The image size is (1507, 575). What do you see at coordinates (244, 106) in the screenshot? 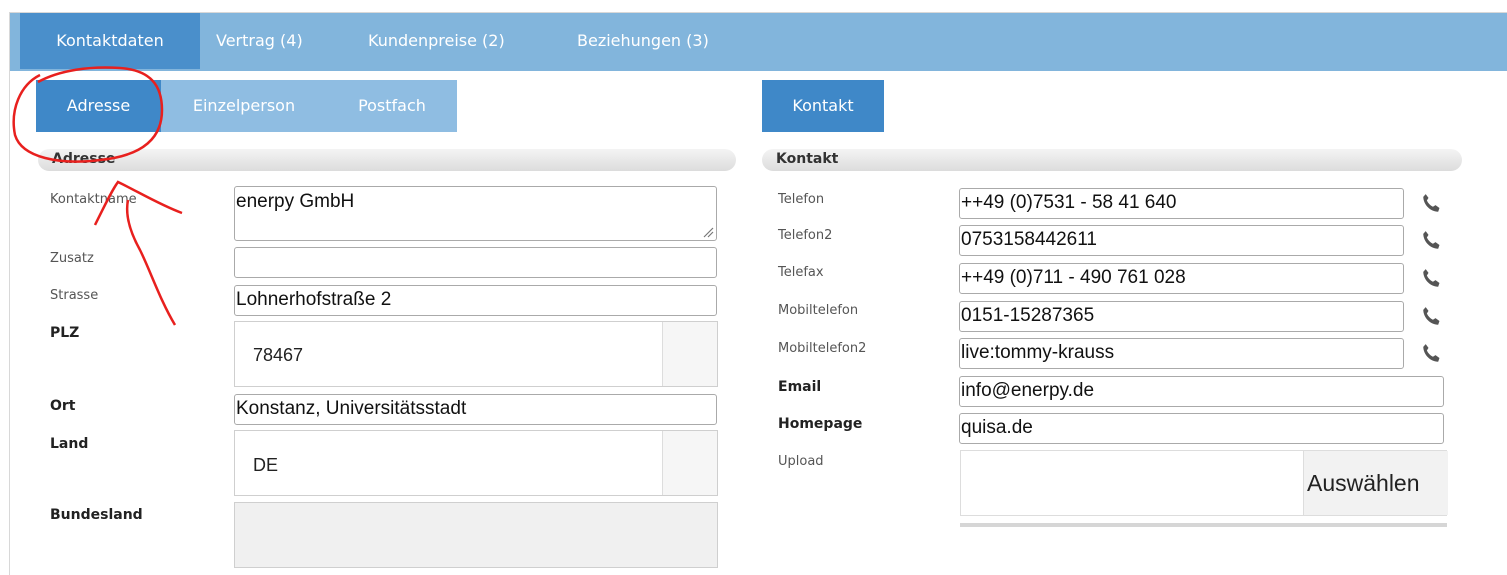
I see `subtab-einzelperson: Einzelperson` at bounding box center [244, 106].